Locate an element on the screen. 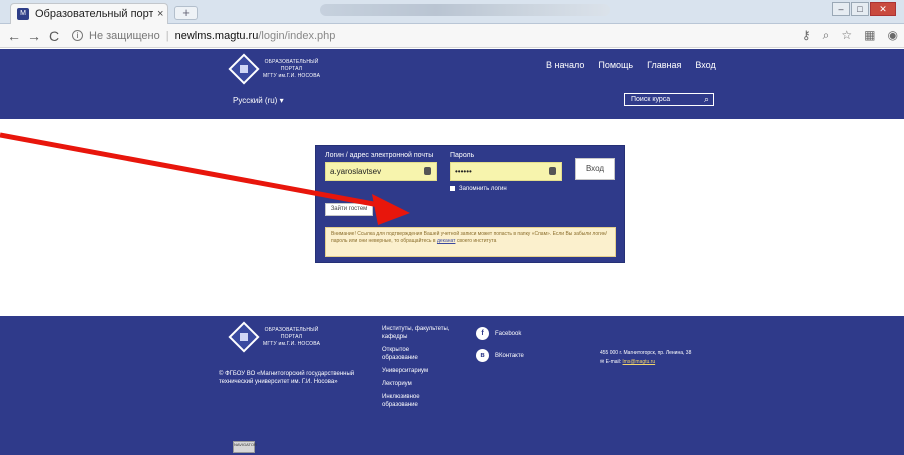 The image size is (904, 455). browser-tab: М Образовательный портал ФГБ × is located at coordinates (89, 13).